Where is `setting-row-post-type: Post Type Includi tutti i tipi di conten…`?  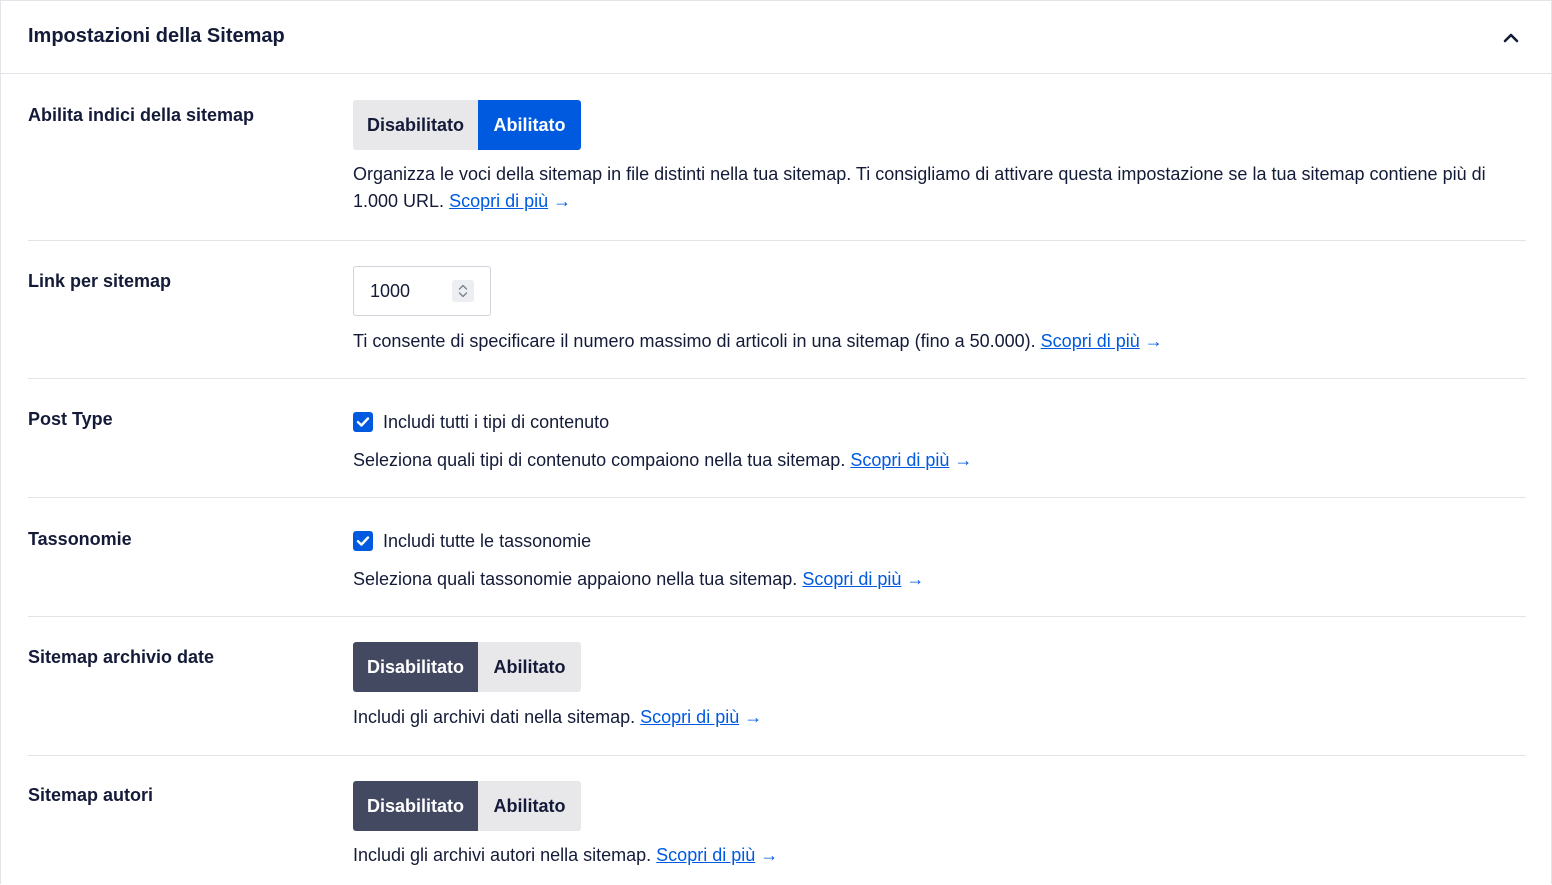 setting-row-post-type: Post Type Includi tutti i tipi di conten… is located at coordinates (777, 438).